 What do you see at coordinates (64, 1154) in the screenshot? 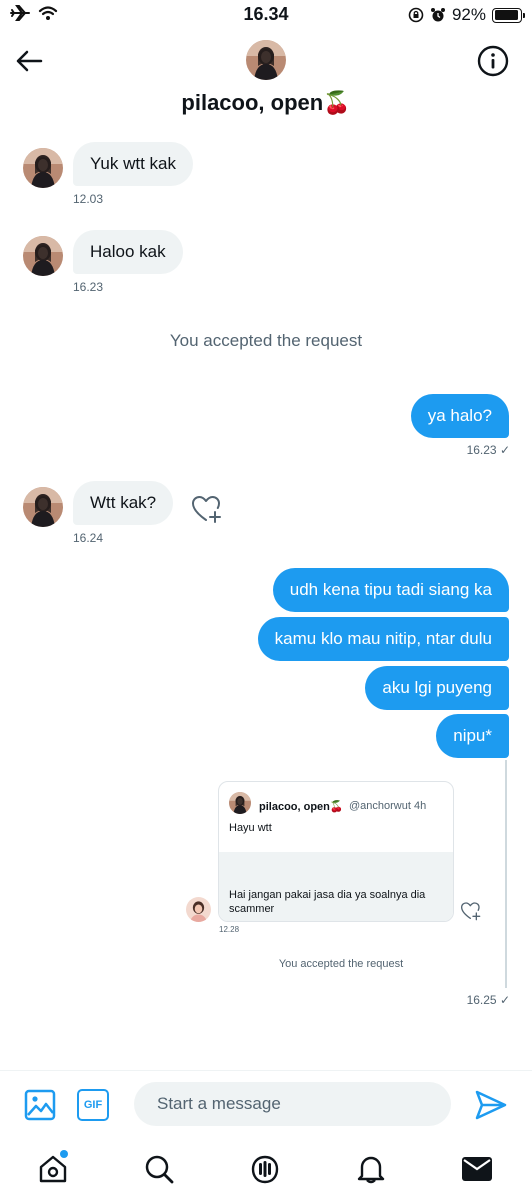
I see `notification-dot` at bounding box center [64, 1154].